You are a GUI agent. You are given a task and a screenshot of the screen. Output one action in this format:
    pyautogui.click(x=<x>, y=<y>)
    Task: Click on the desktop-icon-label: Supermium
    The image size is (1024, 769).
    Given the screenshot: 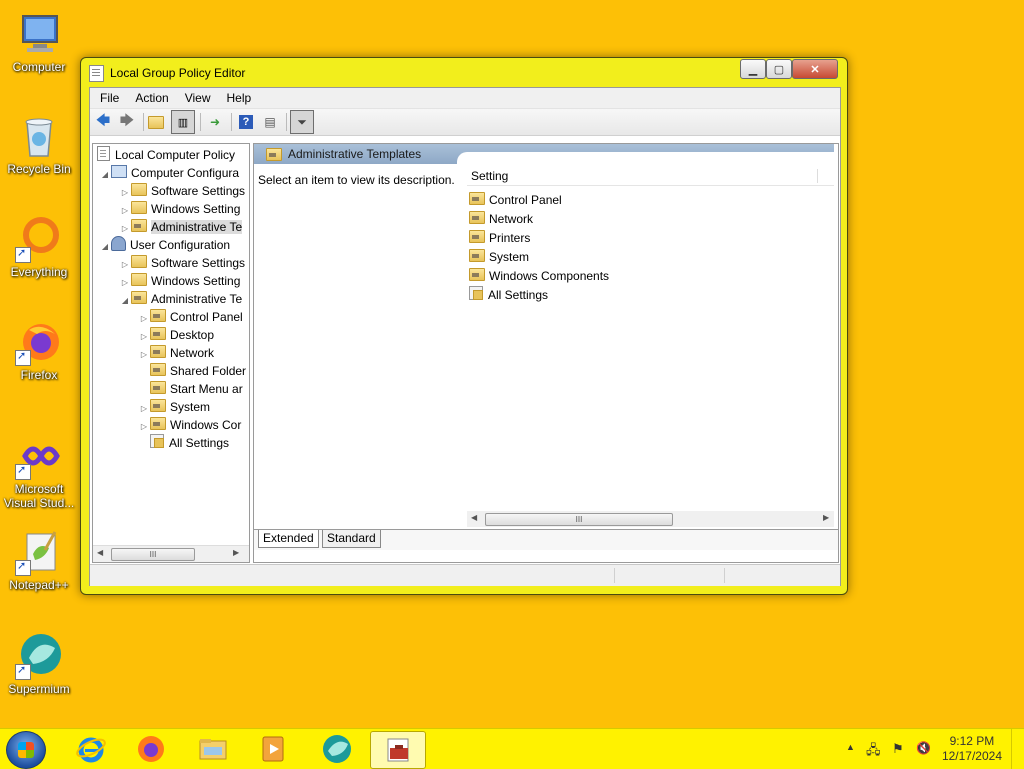 What is the action you would take?
    pyautogui.click(x=39, y=689)
    